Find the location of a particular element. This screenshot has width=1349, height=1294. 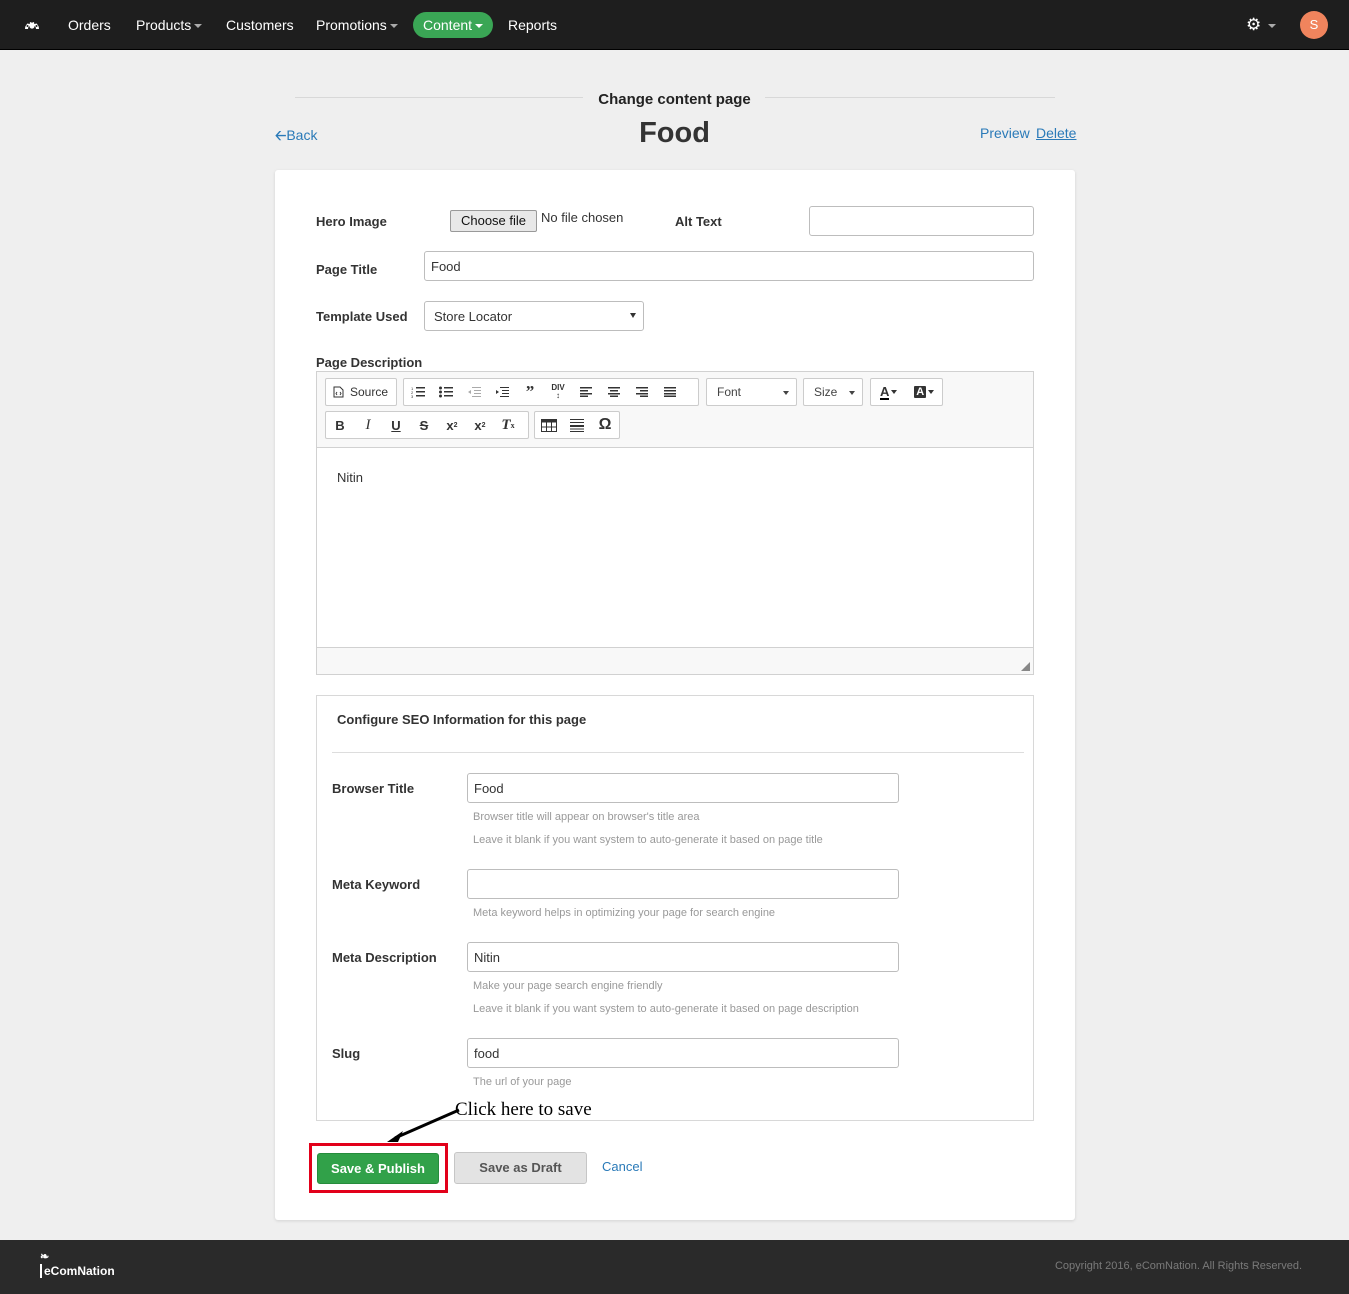

remove-format-icon: Tx is located at coordinates (508, 425).